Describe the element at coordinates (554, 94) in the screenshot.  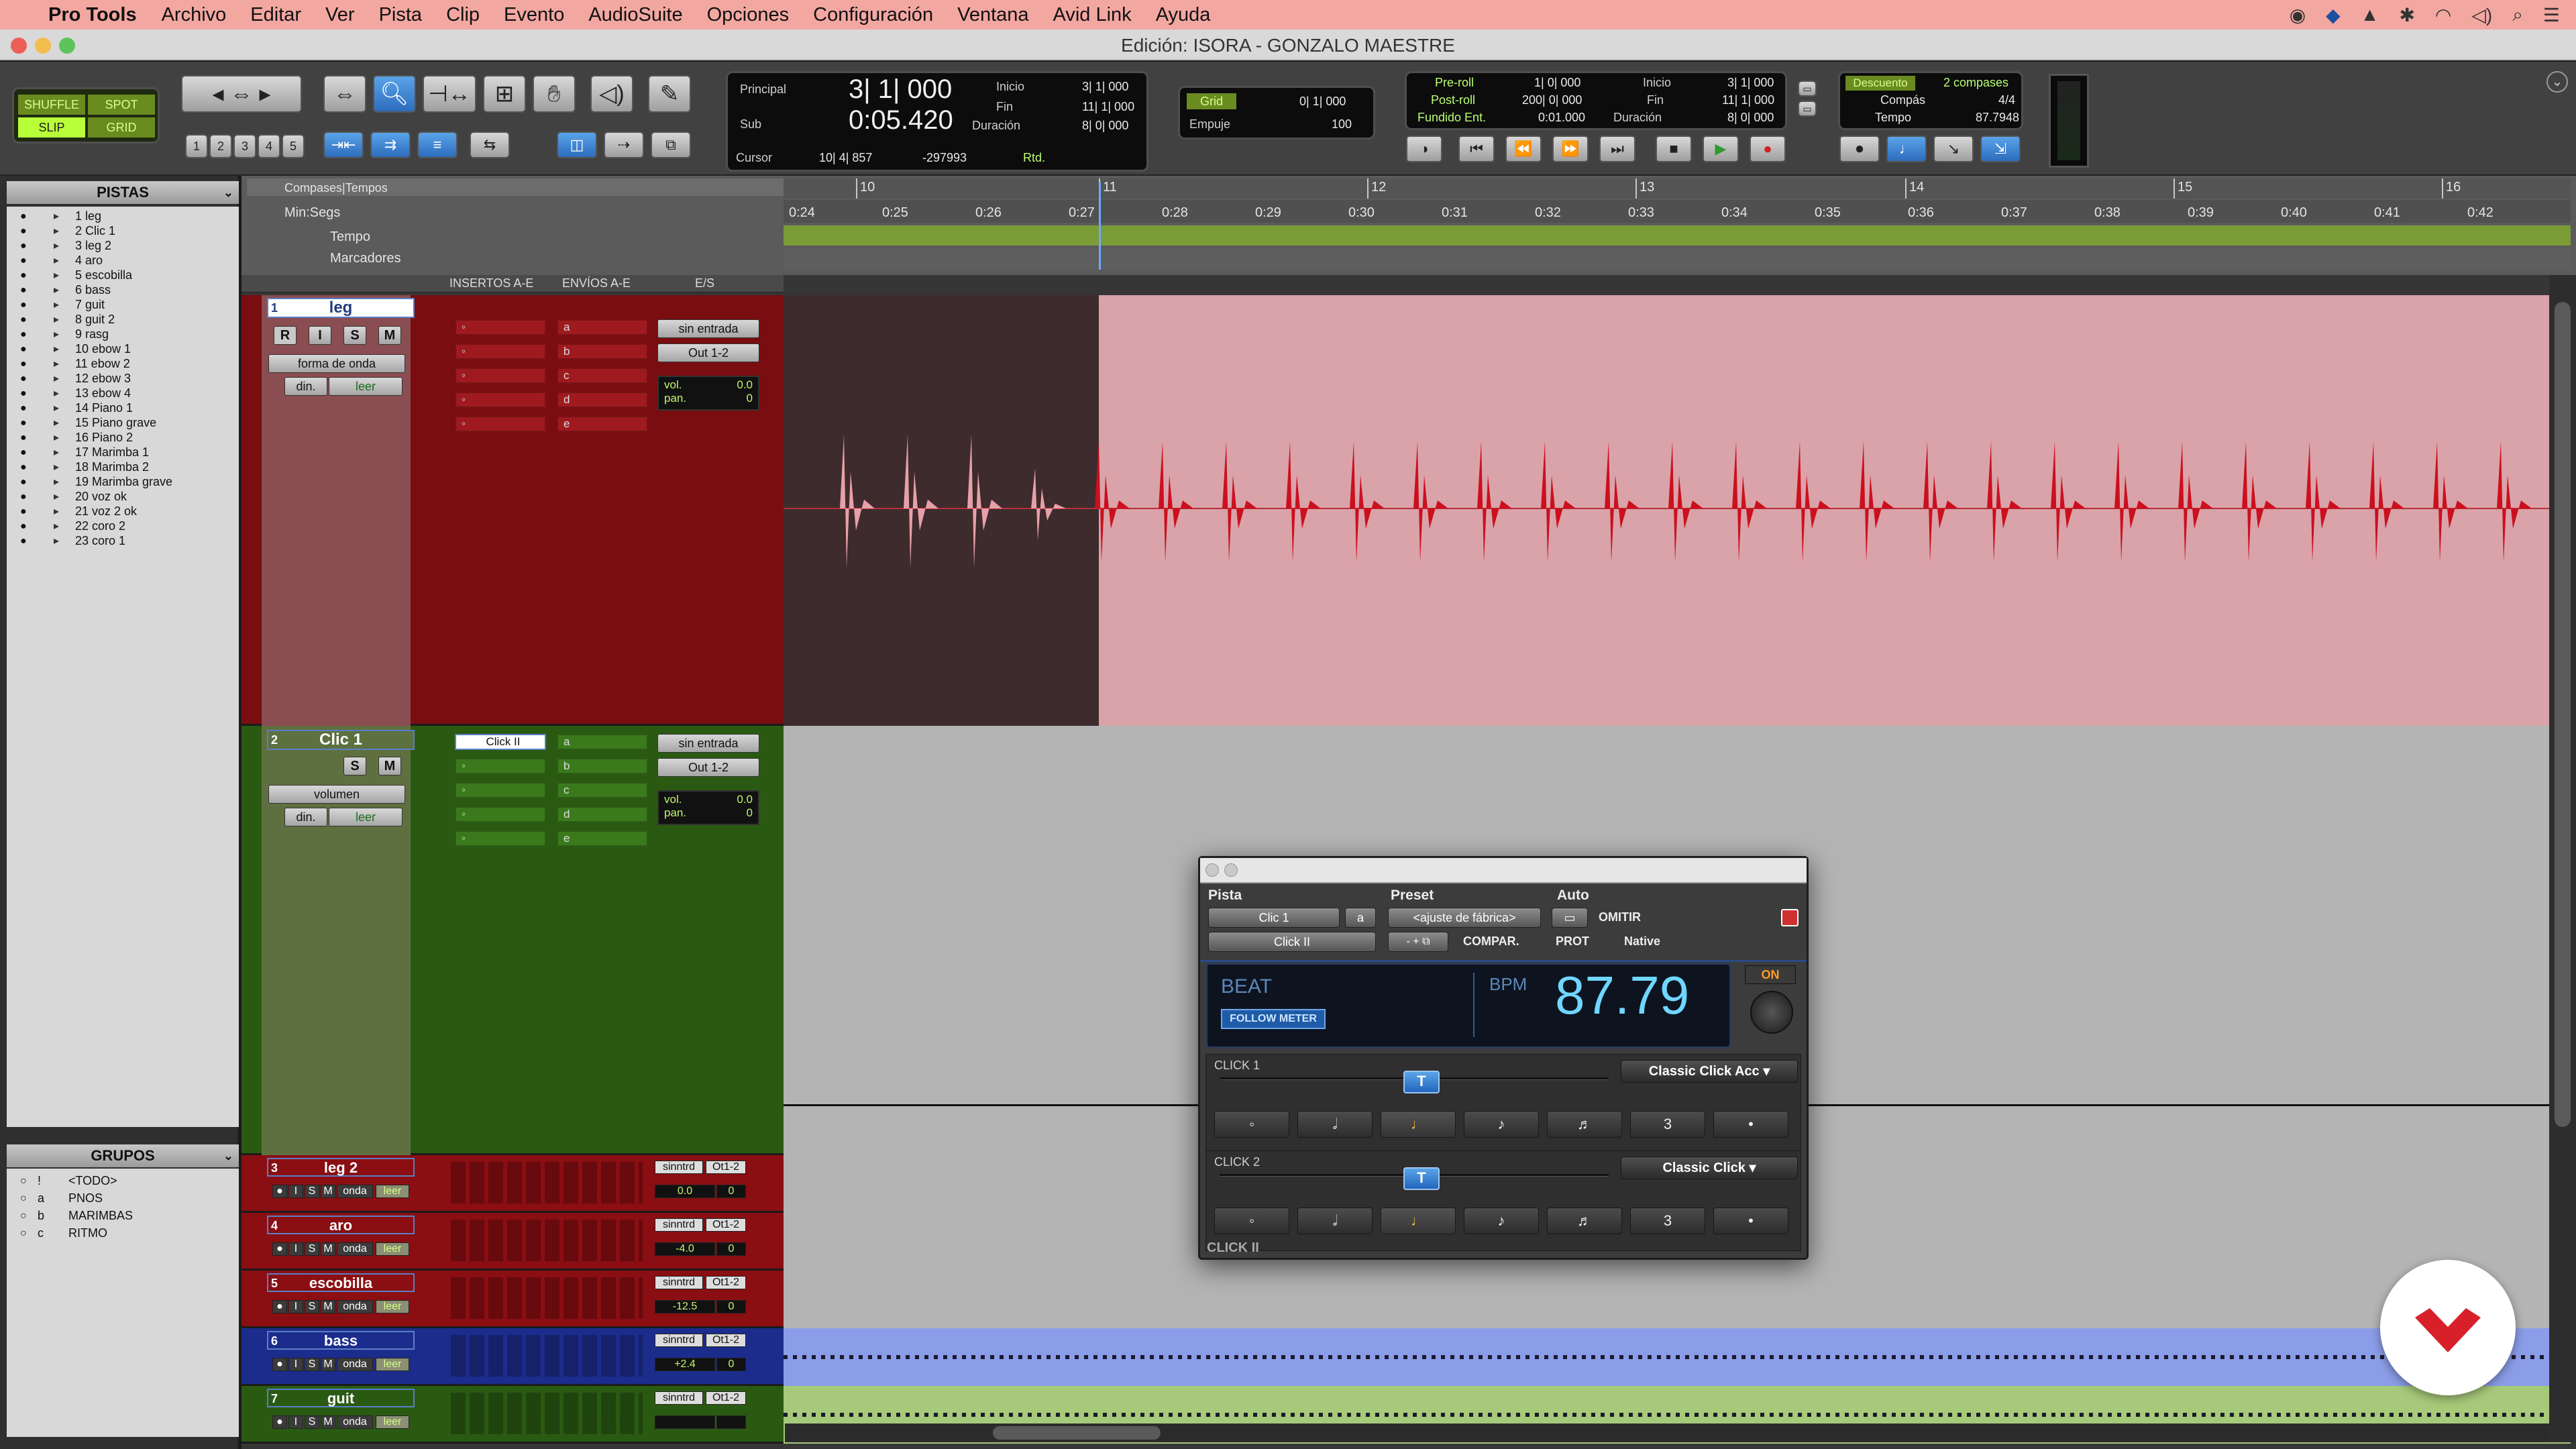
I see `grabber-hand-icon: ✋︎` at that location.